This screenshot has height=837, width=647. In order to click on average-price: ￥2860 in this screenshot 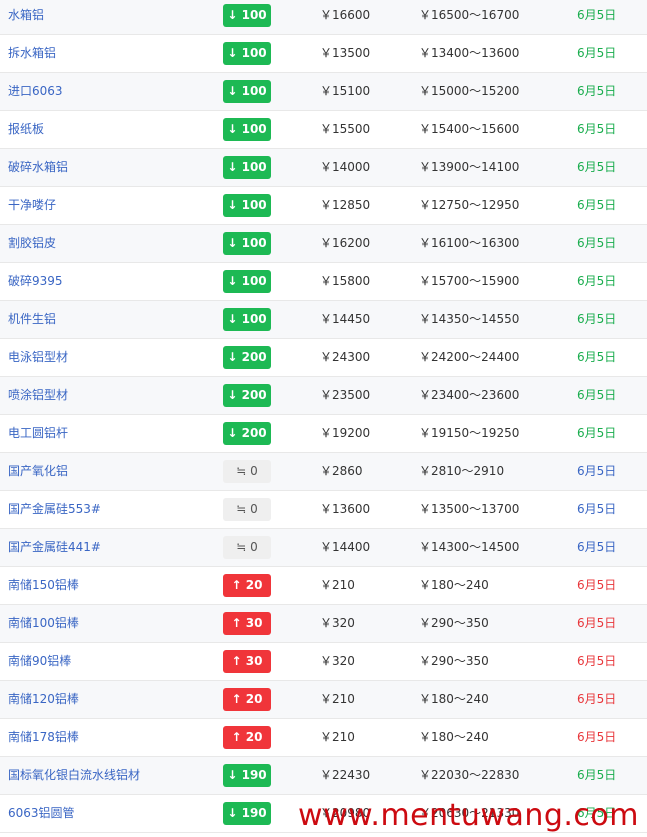, I will do `click(341, 471)`.